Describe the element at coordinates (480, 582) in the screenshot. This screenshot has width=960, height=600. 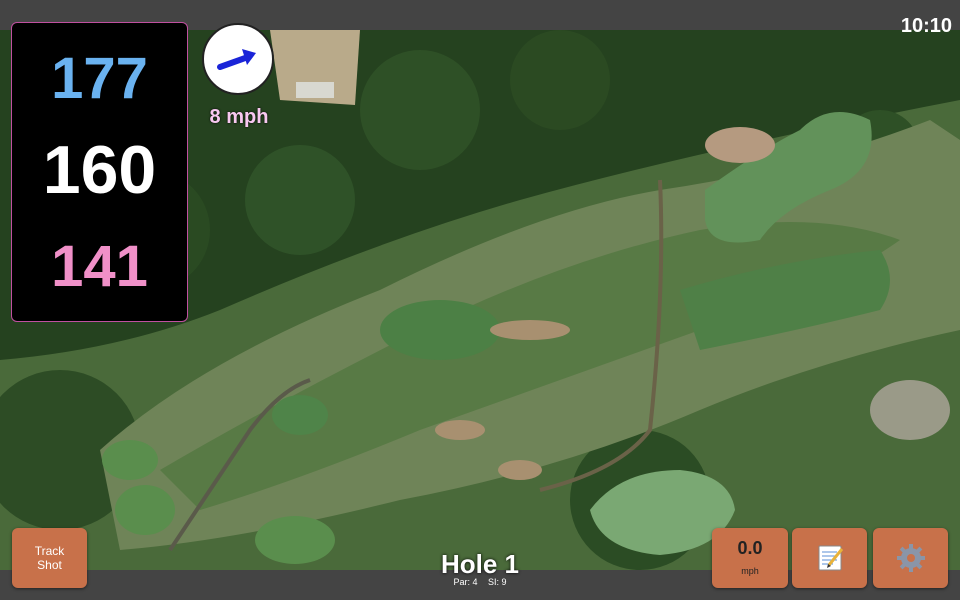
I see `hole-info: Par: 4 SI: 9` at that location.